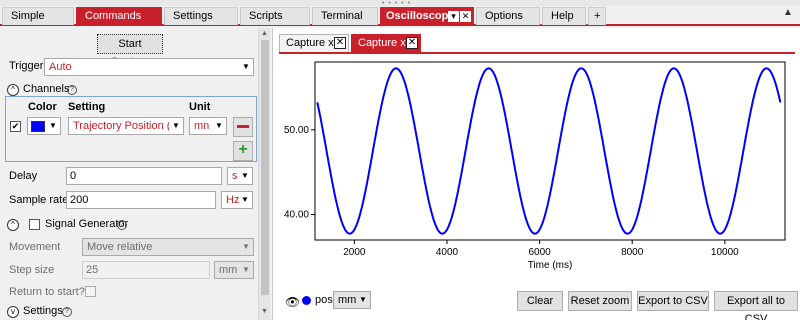  I want to click on channels-label: Channels, so click(46, 89).